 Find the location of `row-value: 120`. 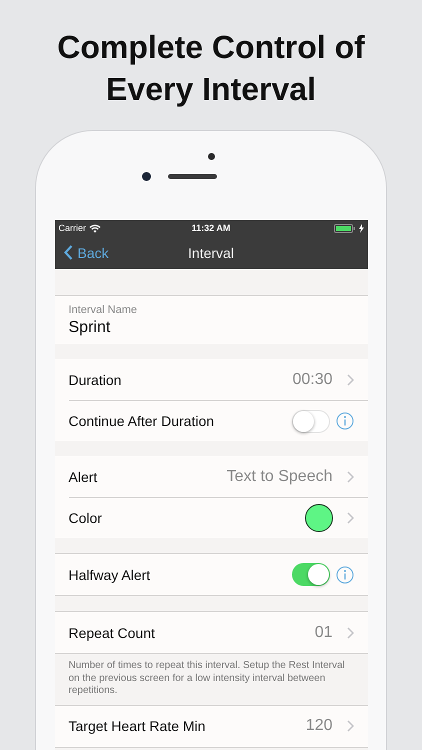

row-value: 120 is located at coordinates (319, 726).